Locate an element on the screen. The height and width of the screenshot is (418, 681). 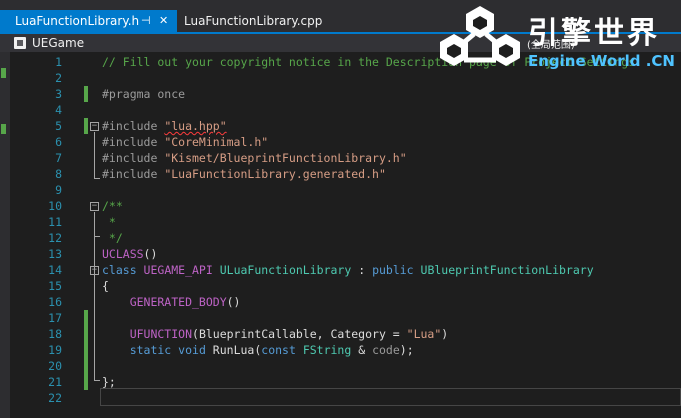
code-line: 22 is located at coordinates (340, 398).